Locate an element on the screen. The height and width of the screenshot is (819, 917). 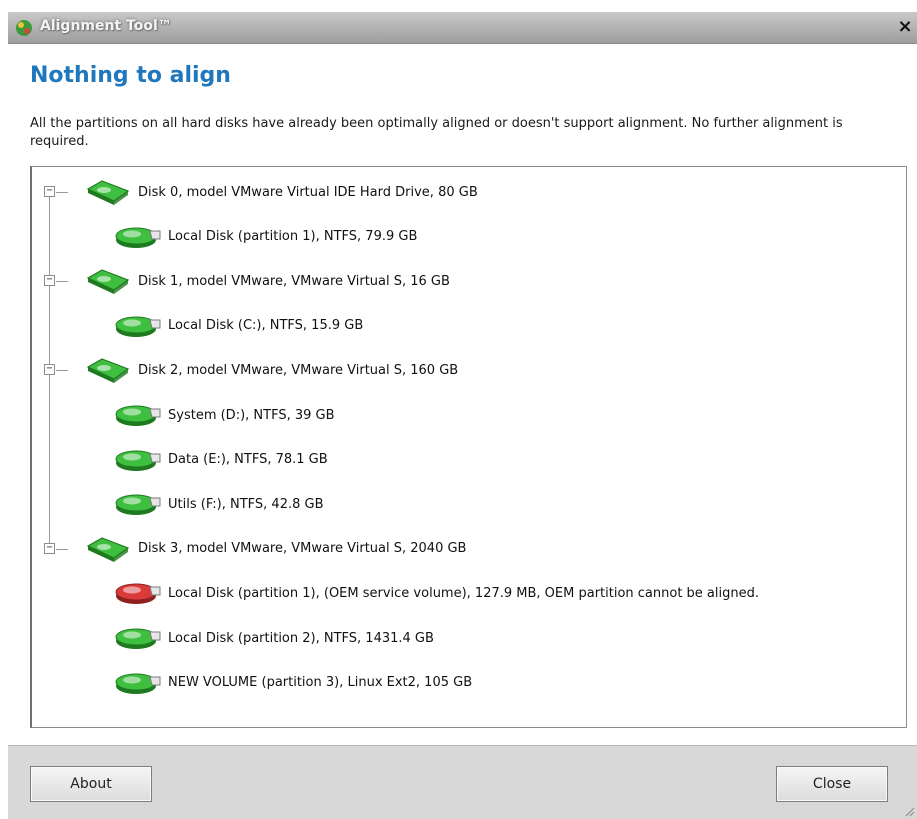
tree-node-label: Local Disk (C:), NTFS, 15.9 GB is located at coordinates (266, 326).